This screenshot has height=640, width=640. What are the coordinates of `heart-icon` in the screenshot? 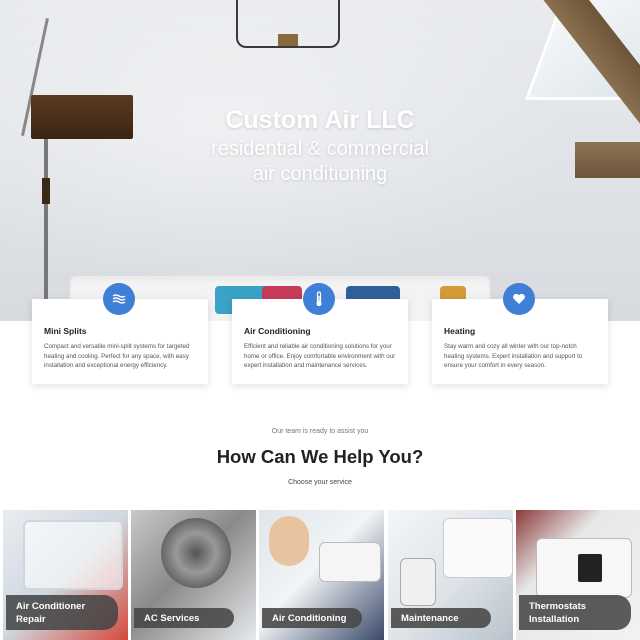 It's located at (519, 299).